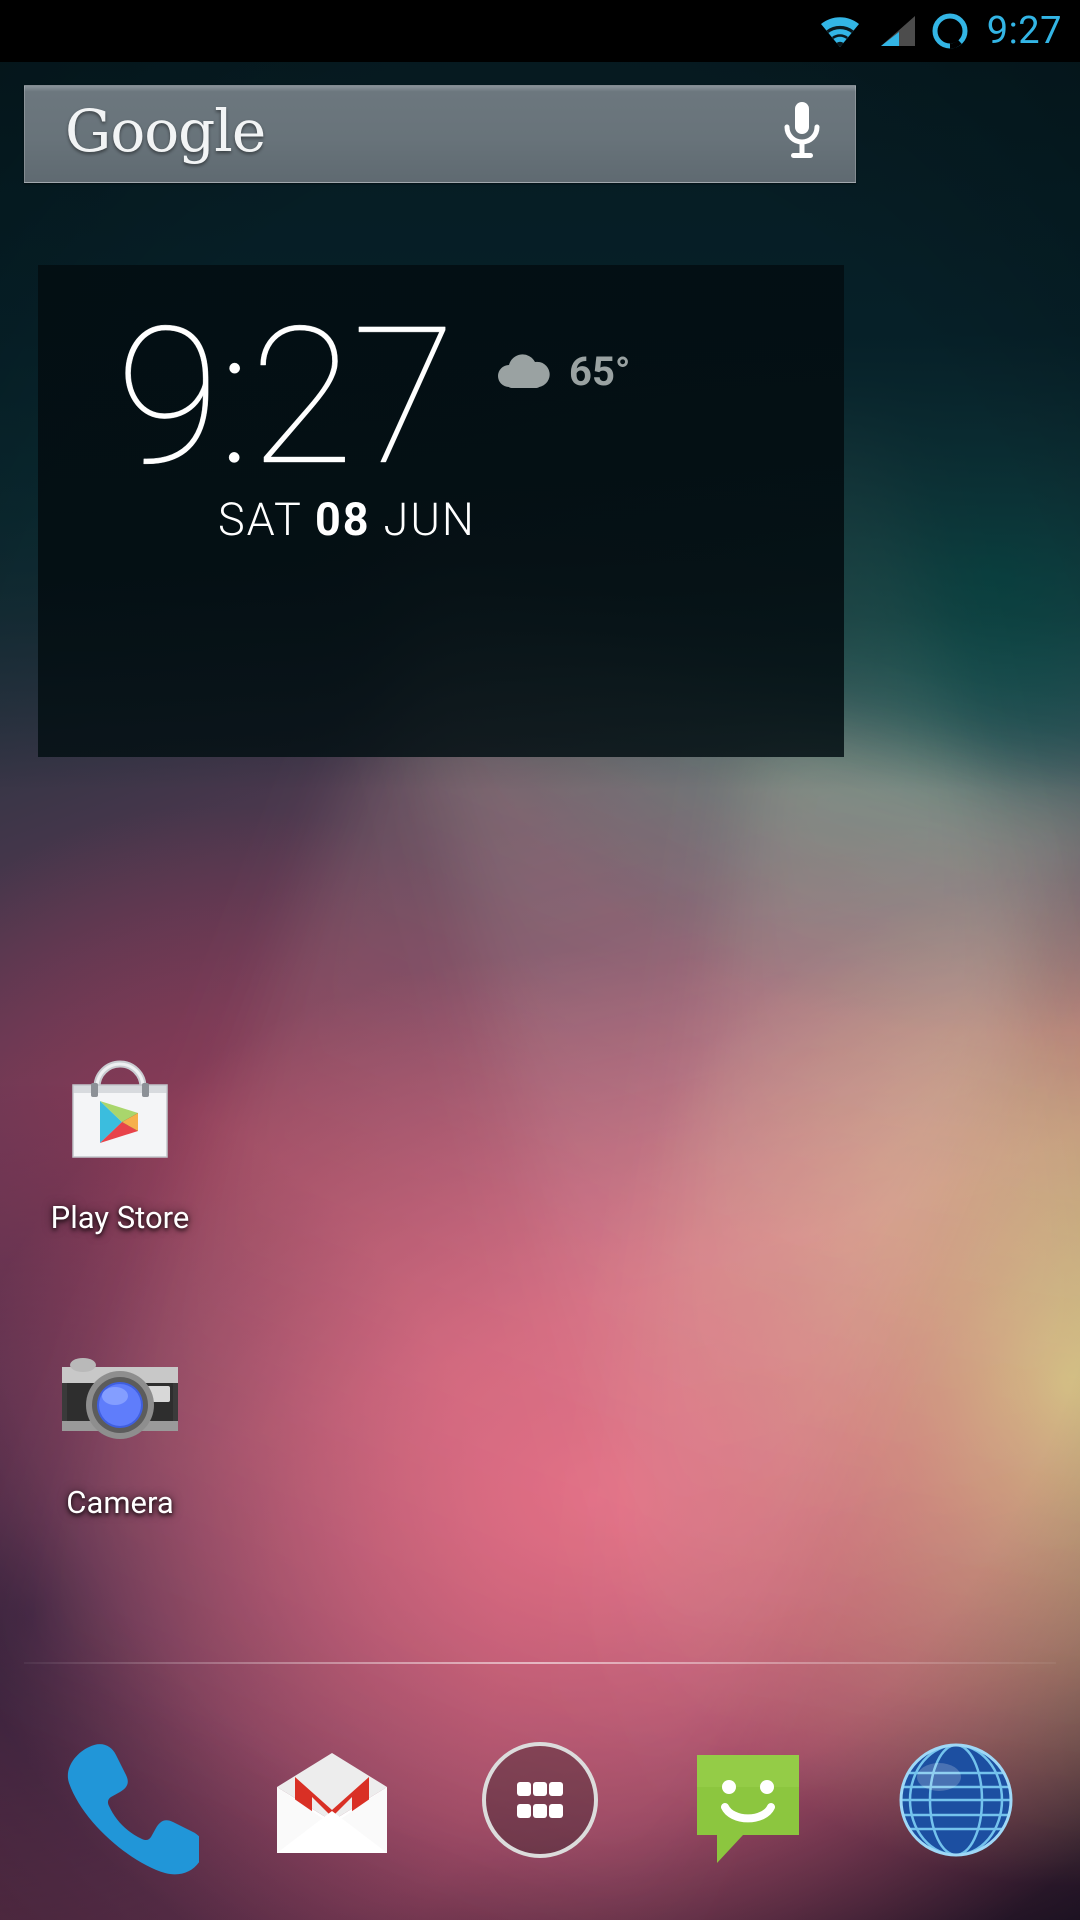 This screenshot has height=1920, width=1080. What do you see at coordinates (120, 1395) in the screenshot?
I see `camera-icon` at bounding box center [120, 1395].